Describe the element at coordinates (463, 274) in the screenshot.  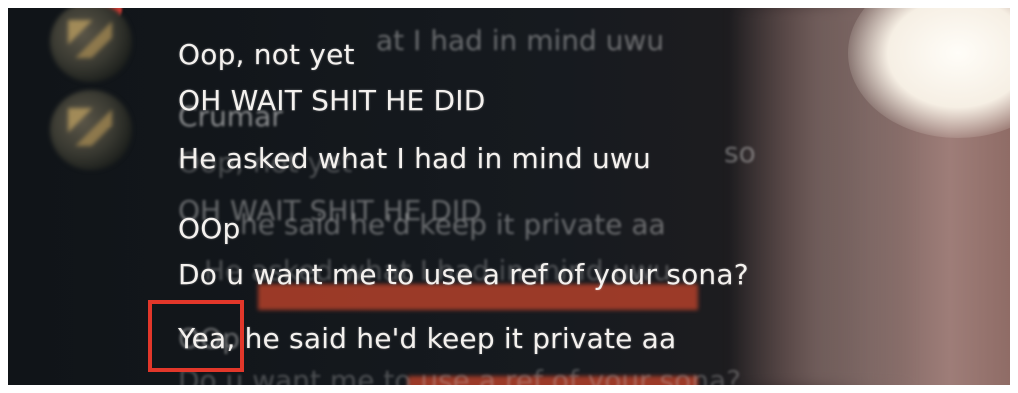
I see `chat-message: Do u want me to use a ref of your sona?` at that location.